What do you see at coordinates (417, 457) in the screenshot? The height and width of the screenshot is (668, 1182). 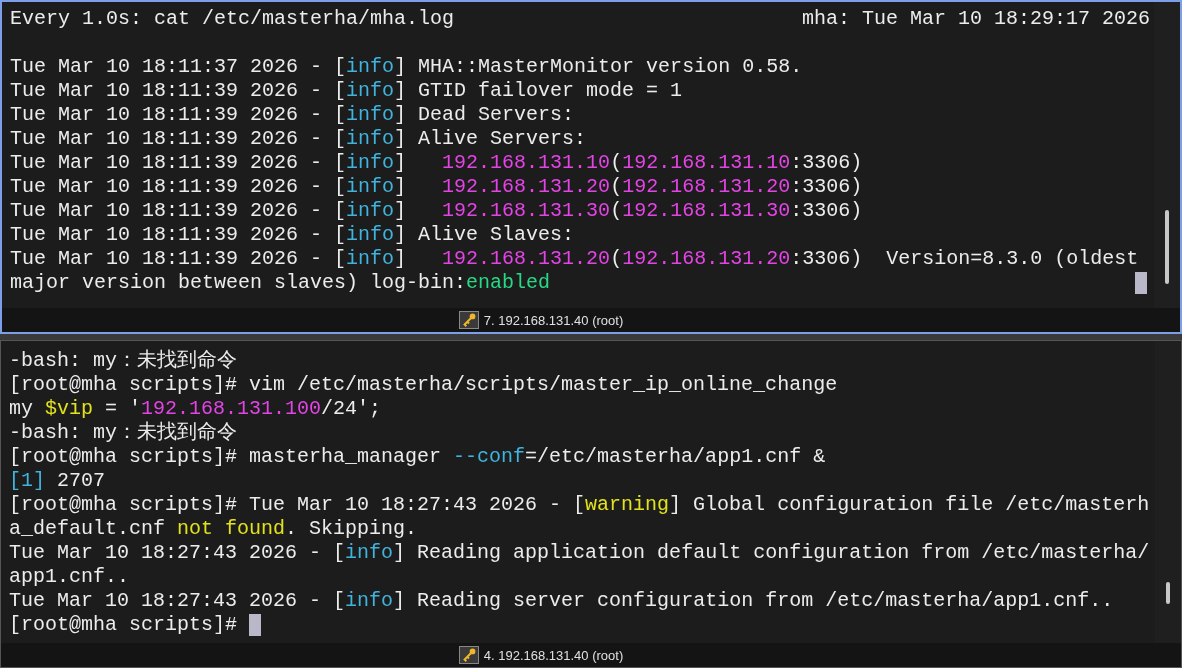 I see `terminal-line: [root@mha scripts]# masterha_manager --conf=/etc/masterha/app1.cnf &` at bounding box center [417, 457].